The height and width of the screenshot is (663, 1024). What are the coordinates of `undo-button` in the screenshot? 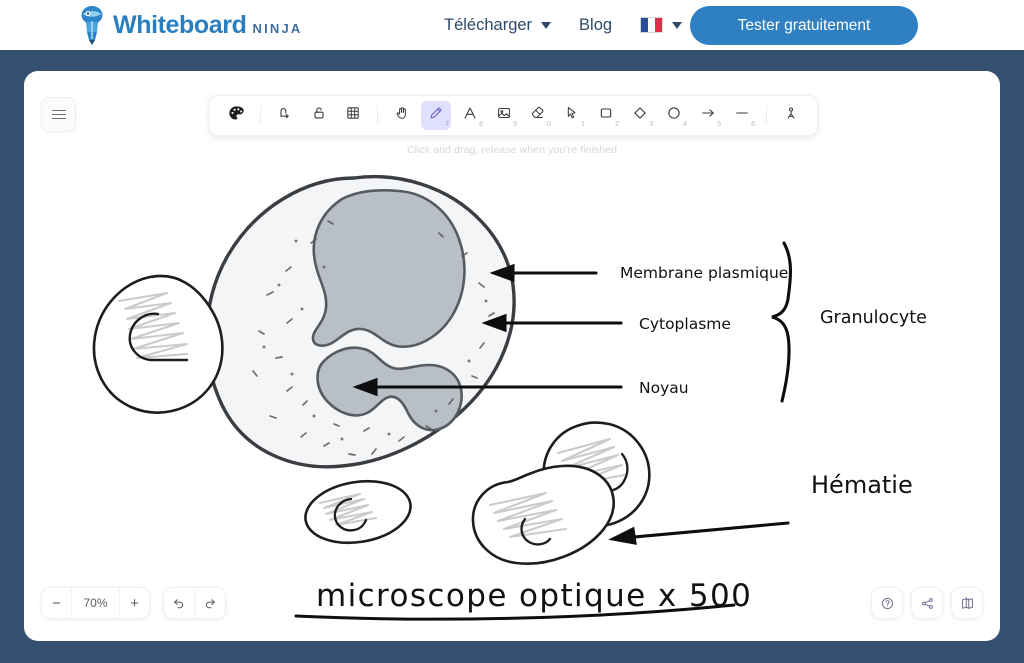 It's located at (179, 603).